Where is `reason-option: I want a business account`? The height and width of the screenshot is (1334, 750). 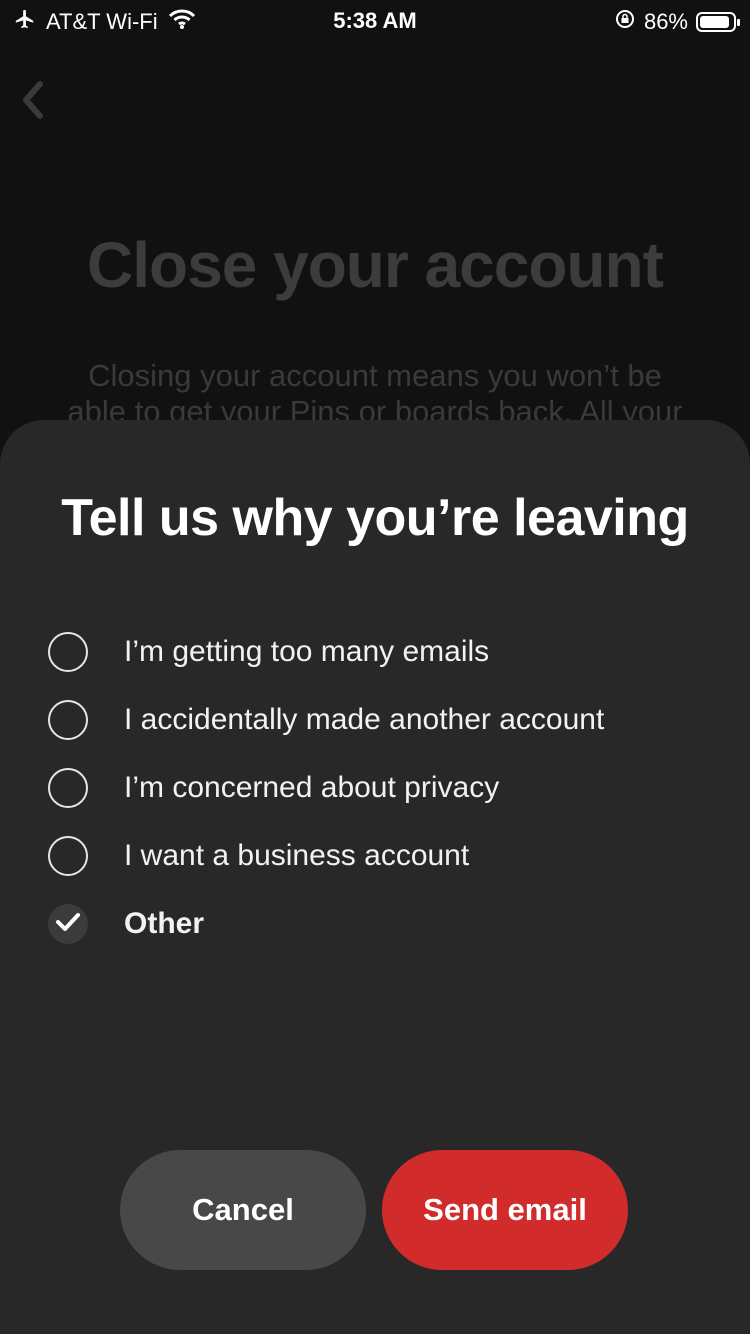
reason-option: I want a business account is located at coordinates (326, 856).